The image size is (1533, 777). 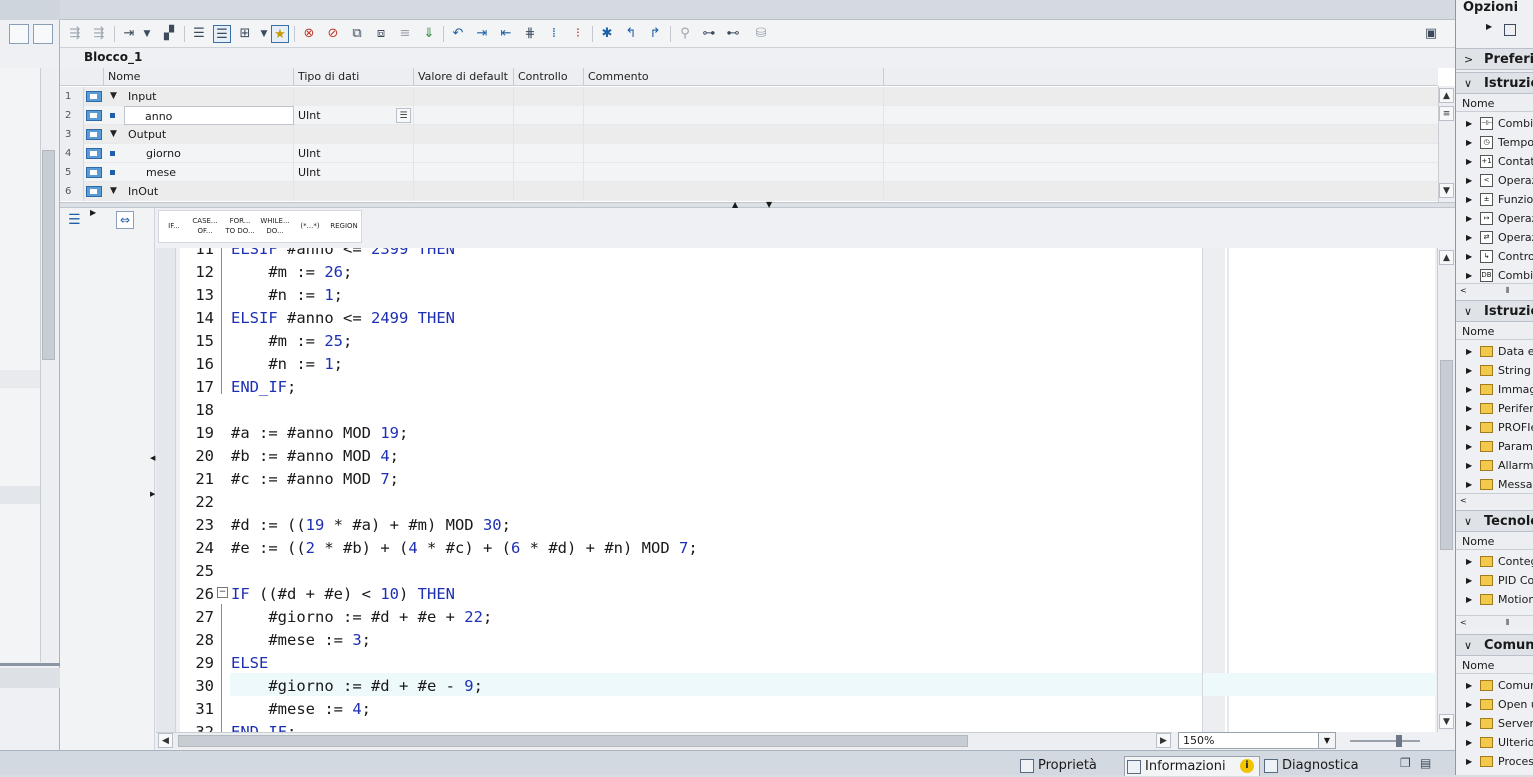 What do you see at coordinates (1494, 256) in the screenshot?
I see `list-item: ▶ ↳ Contro` at bounding box center [1494, 256].